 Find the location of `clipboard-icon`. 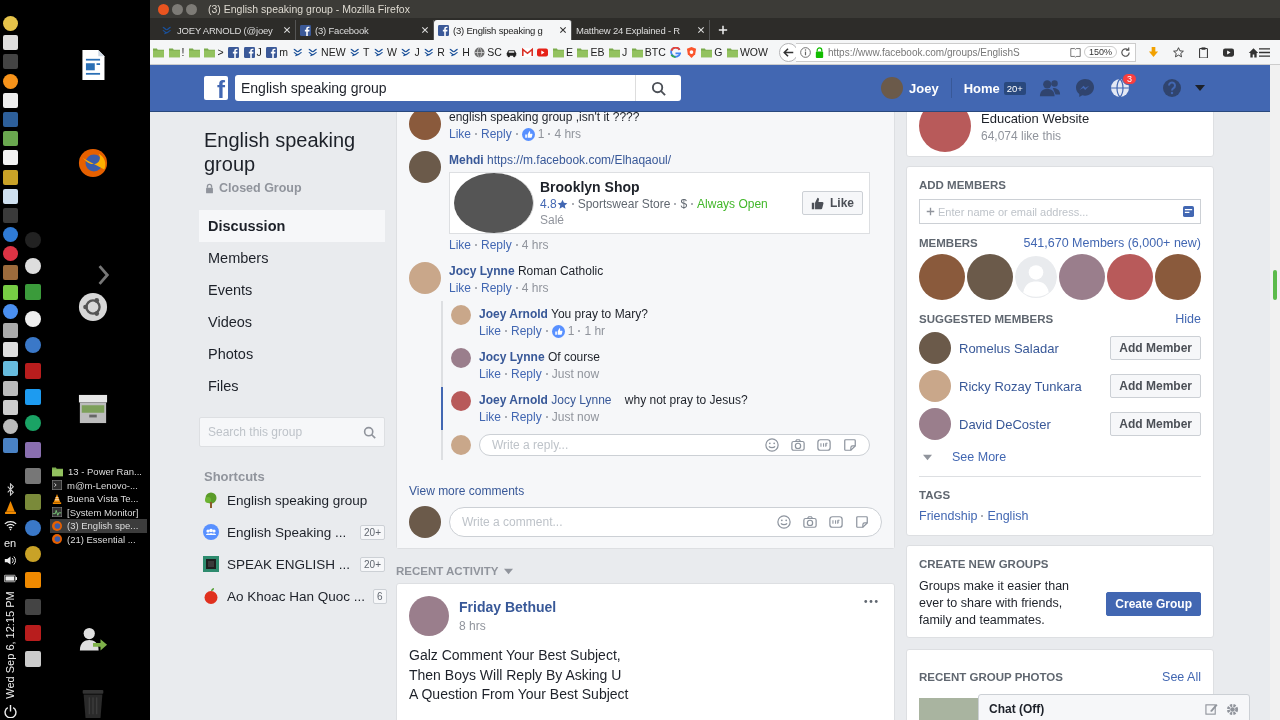

clipboard-icon is located at coordinates (1203, 52).